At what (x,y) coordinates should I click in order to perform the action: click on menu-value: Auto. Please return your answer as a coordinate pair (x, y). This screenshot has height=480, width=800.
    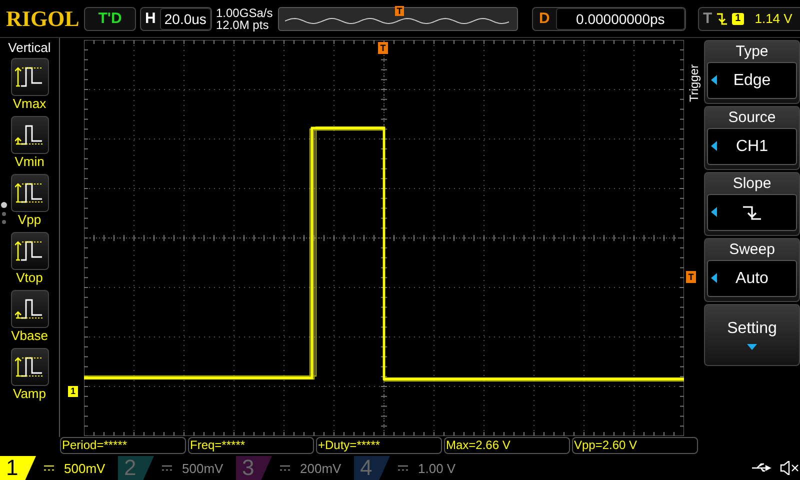
    Looking at the image, I should click on (752, 278).